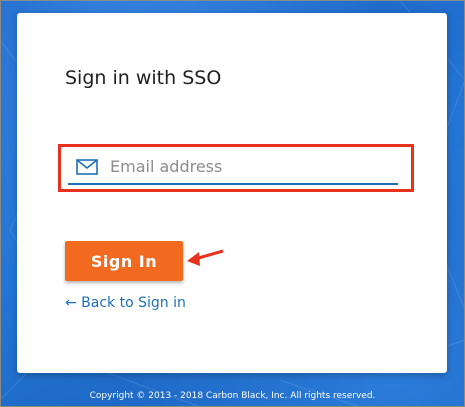  I want to click on back-to-sign-in-link: ← Back to Sign in, so click(125, 303).